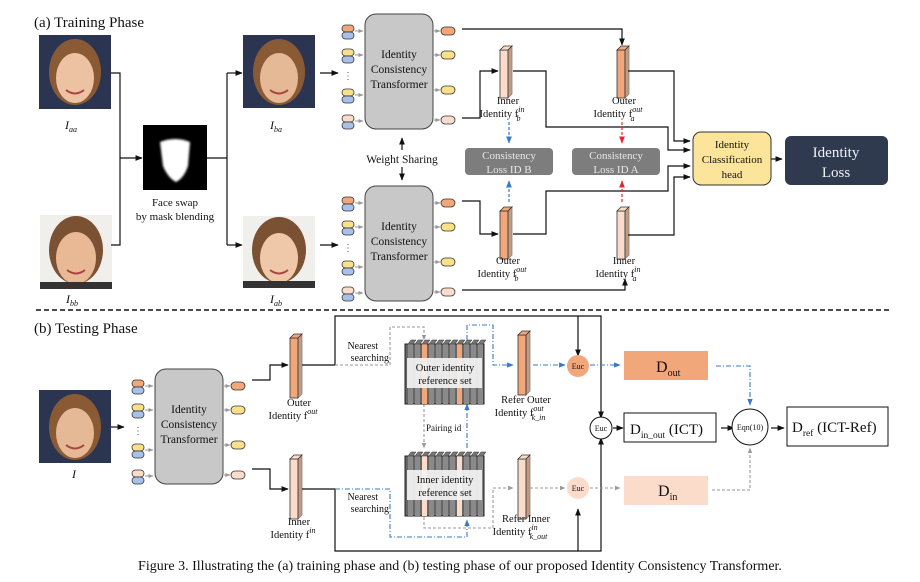 The width and height of the screenshot is (920, 582). I want to click on inner-identity-reference-set: Inner identity reference set, so click(445, 484).